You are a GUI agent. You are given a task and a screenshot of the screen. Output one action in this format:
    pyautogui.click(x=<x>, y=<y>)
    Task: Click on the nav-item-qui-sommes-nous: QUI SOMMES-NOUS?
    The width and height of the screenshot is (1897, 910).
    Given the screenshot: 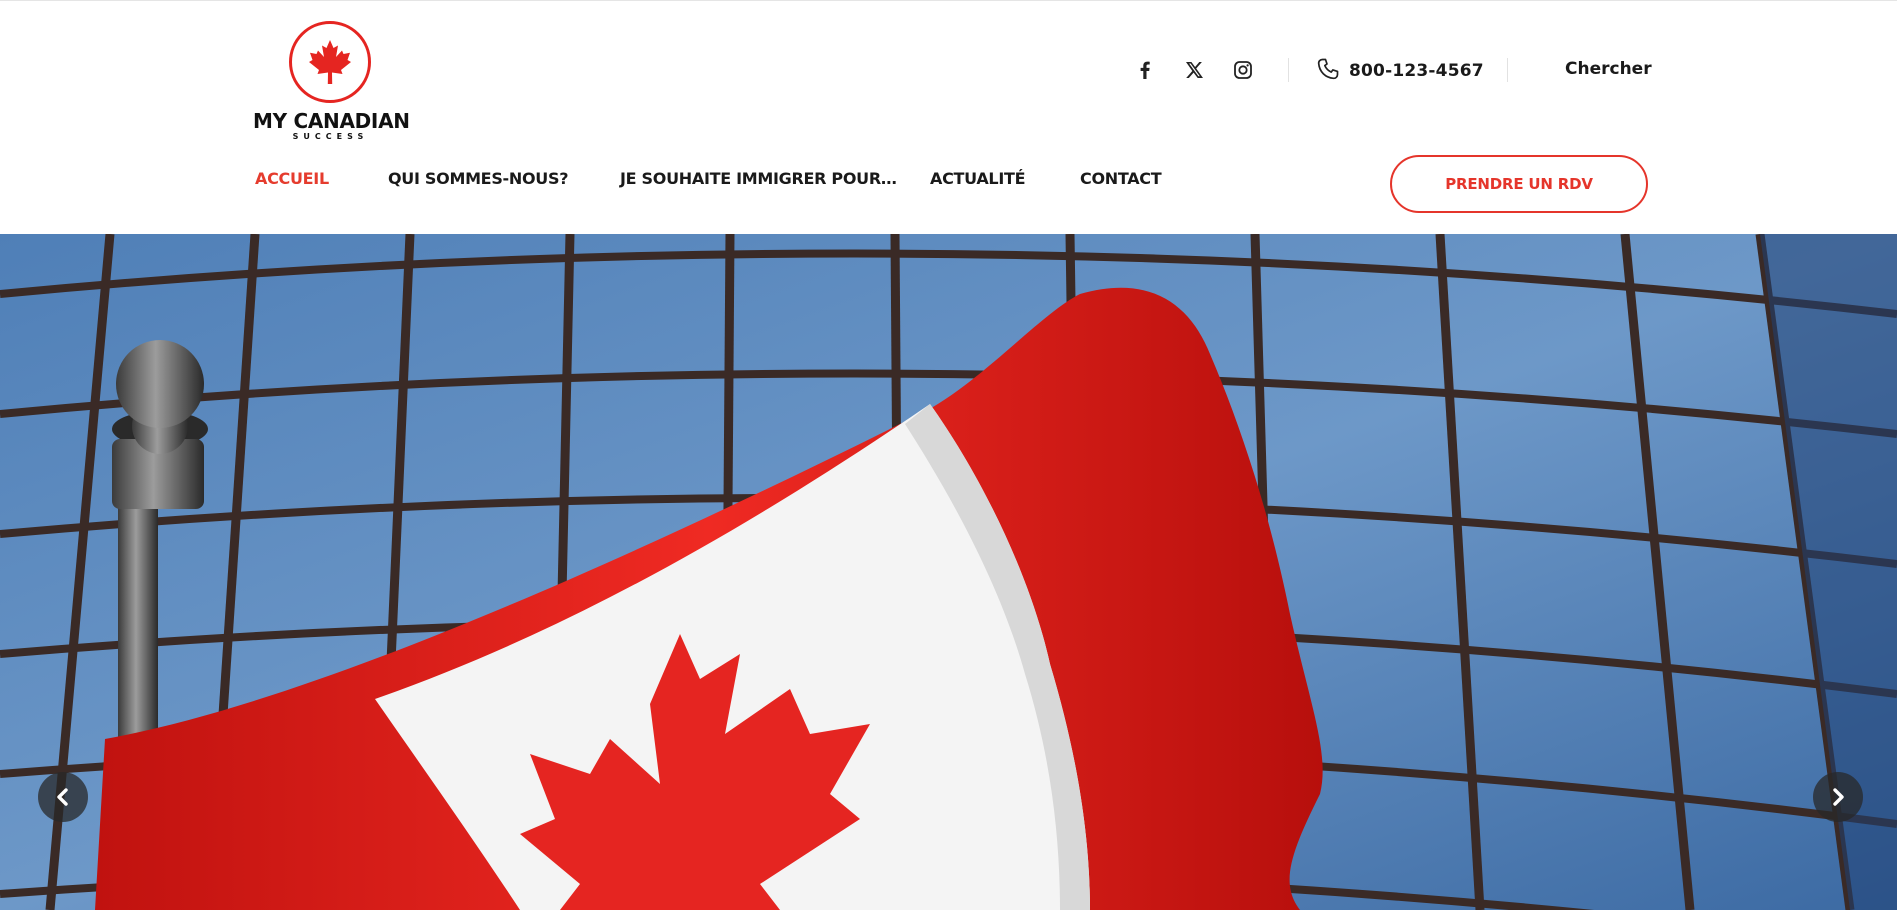 What is the action you would take?
    pyautogui.click(x=478, y=178)
    